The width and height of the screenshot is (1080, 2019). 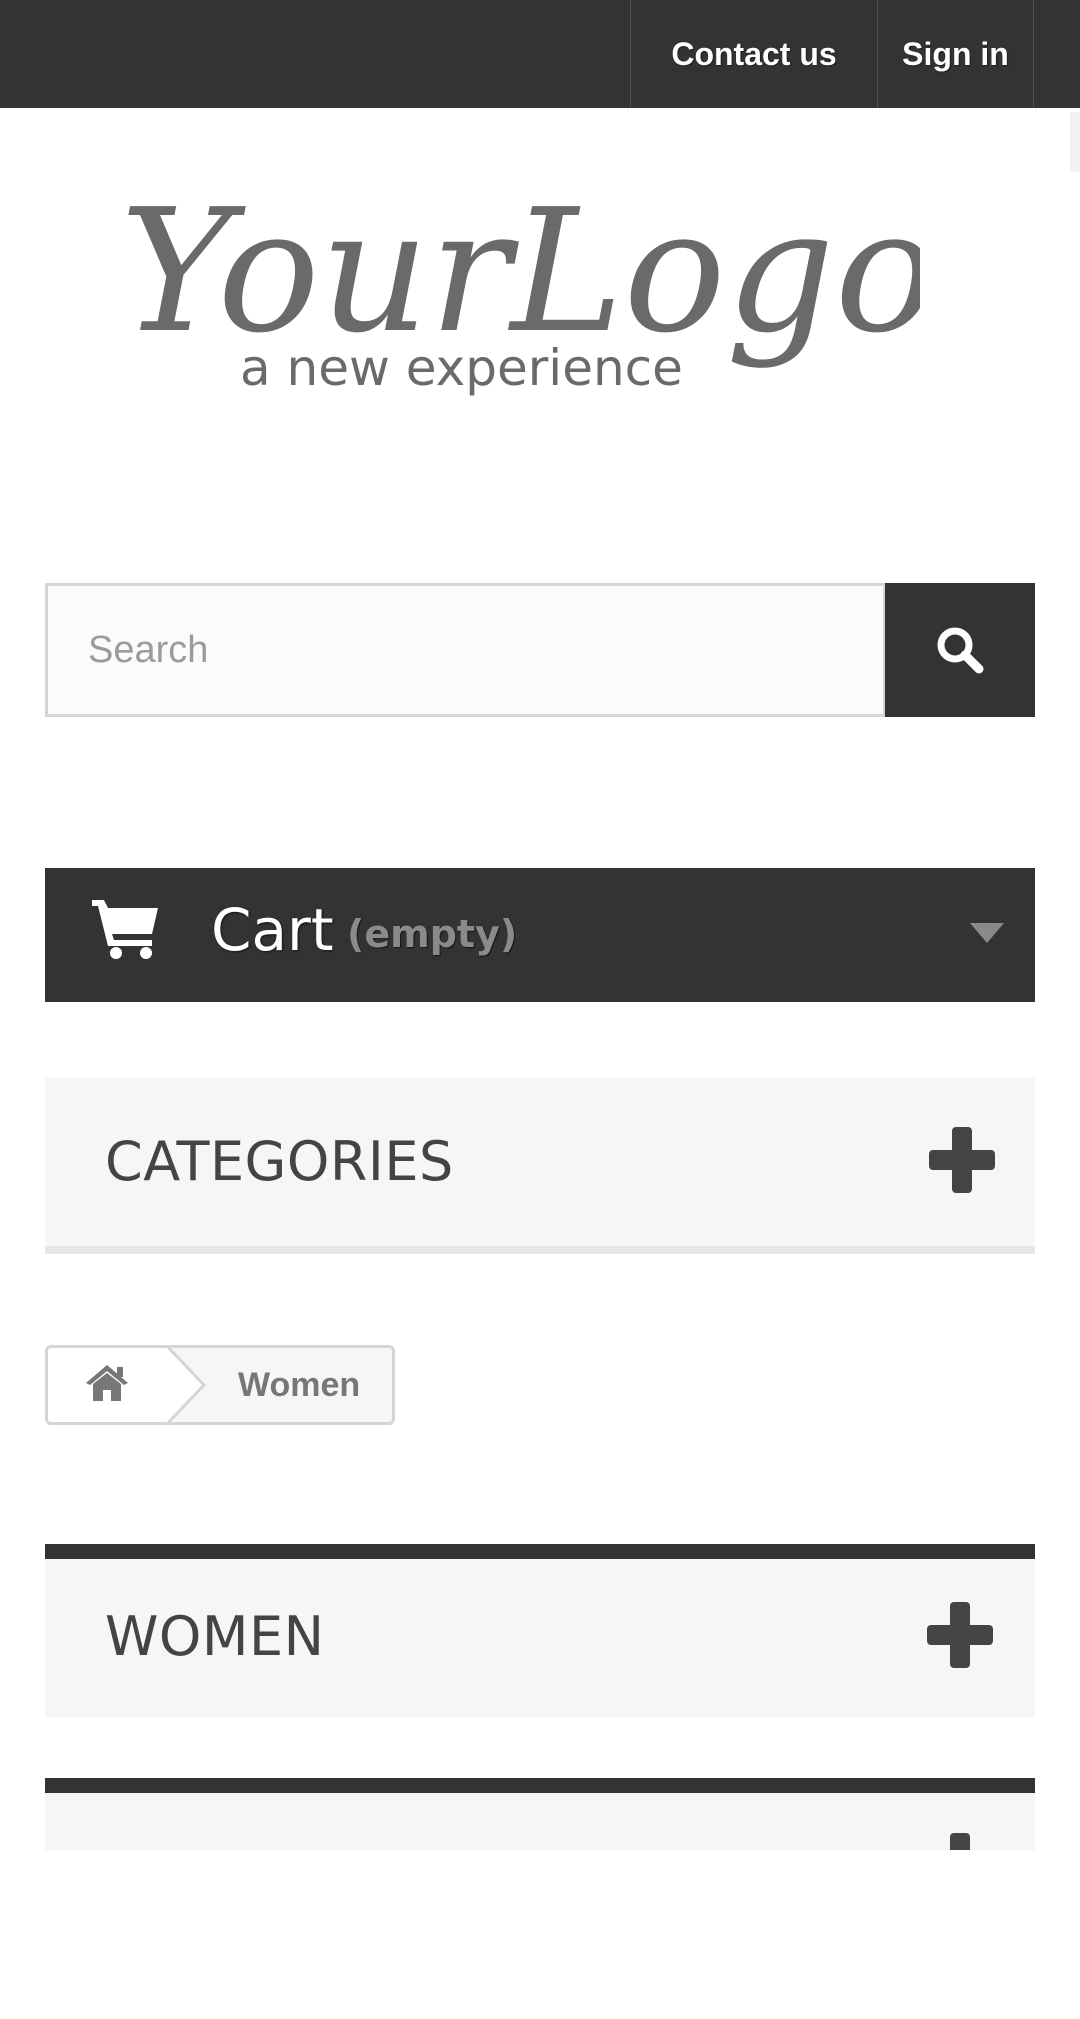 What do you see at coordinates (528, 285) in the screenshot?
I see `logo-image: YourLogo a new experience` at bounding box center [528, 285].